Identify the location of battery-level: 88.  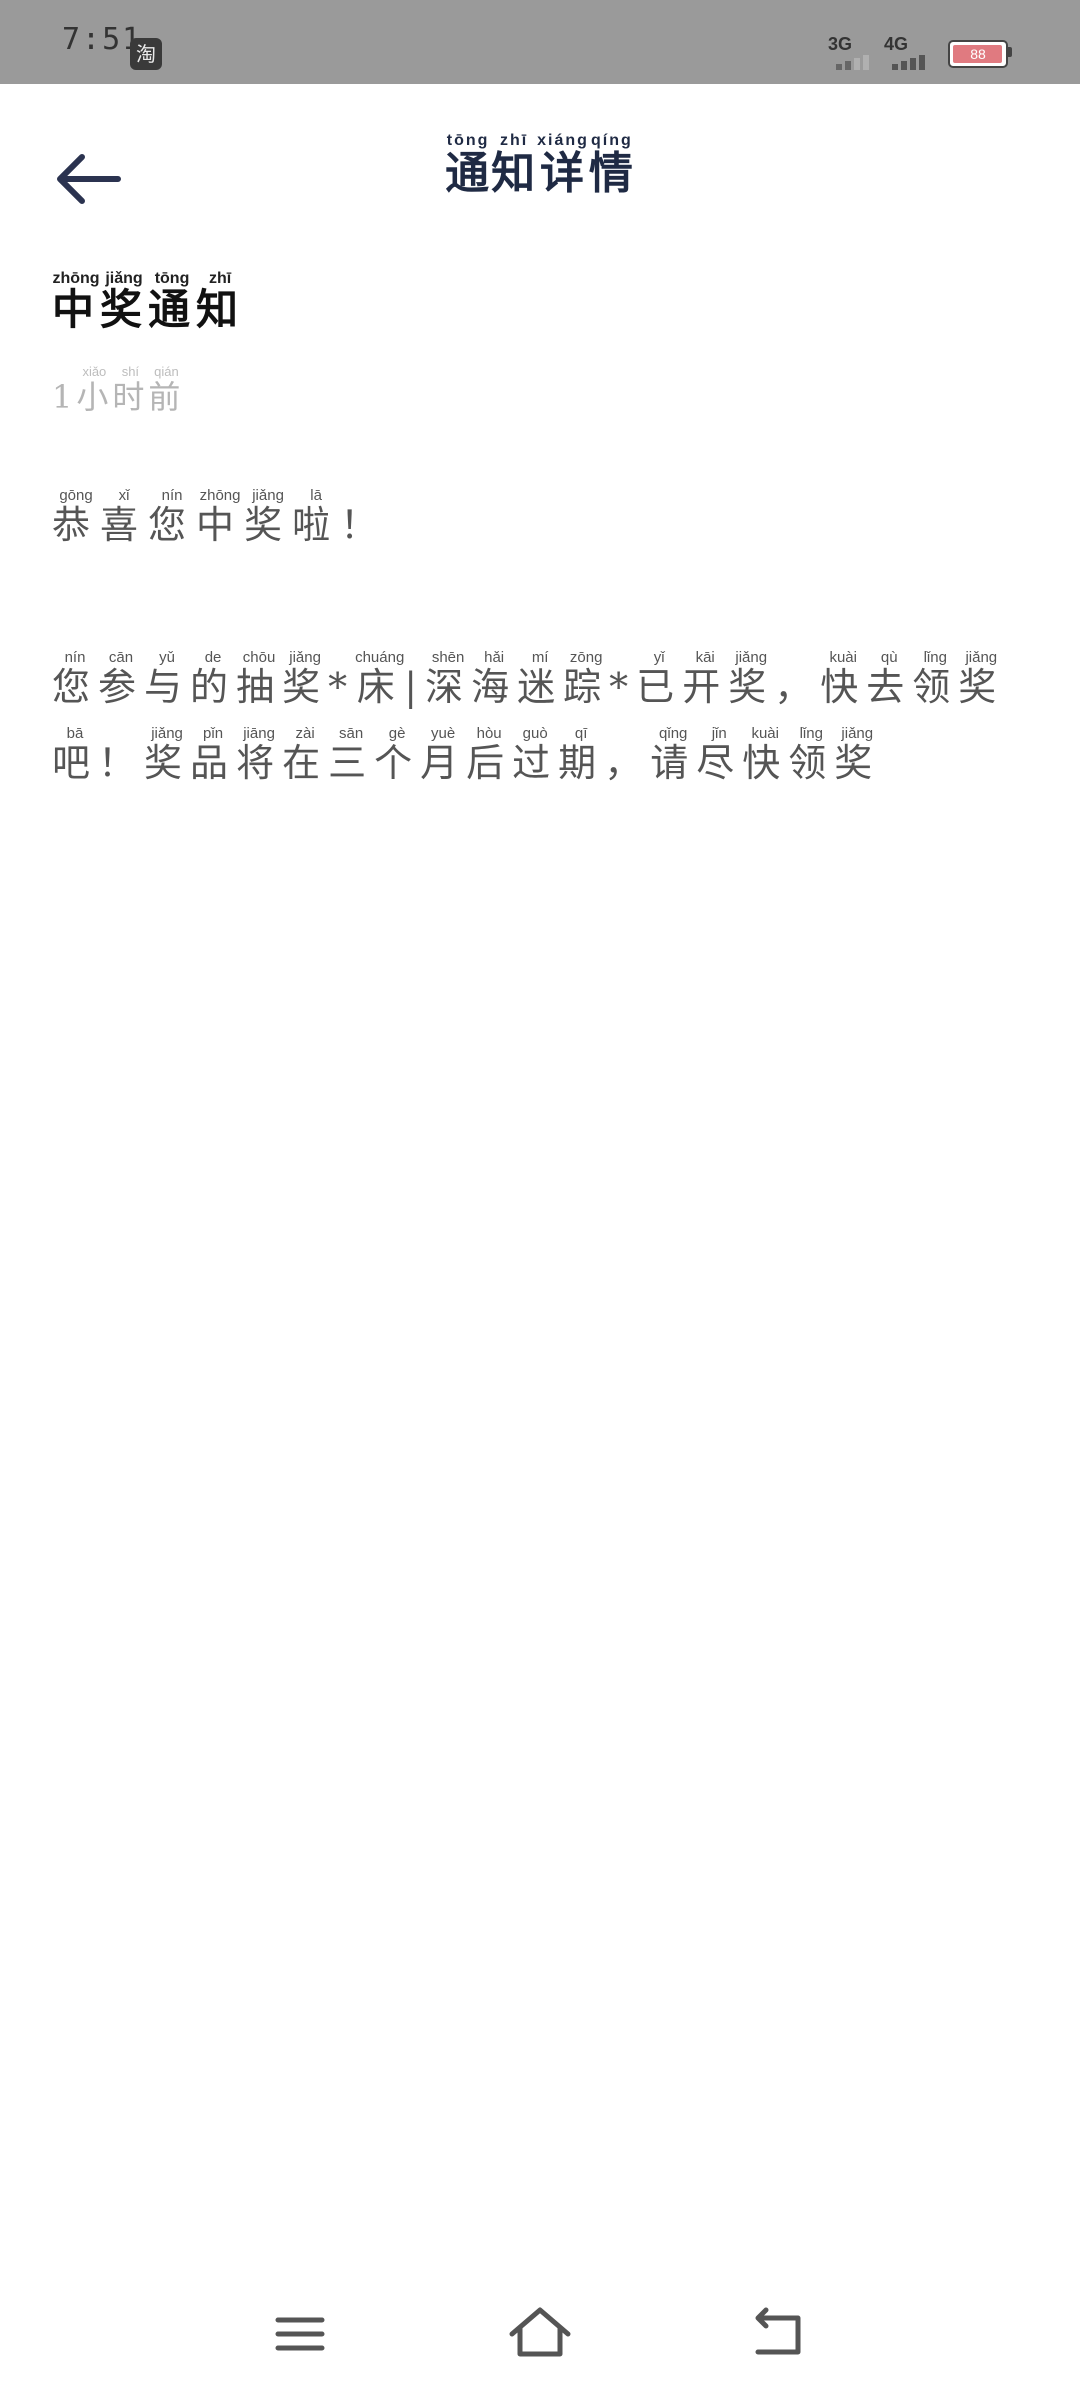
(978, 54).